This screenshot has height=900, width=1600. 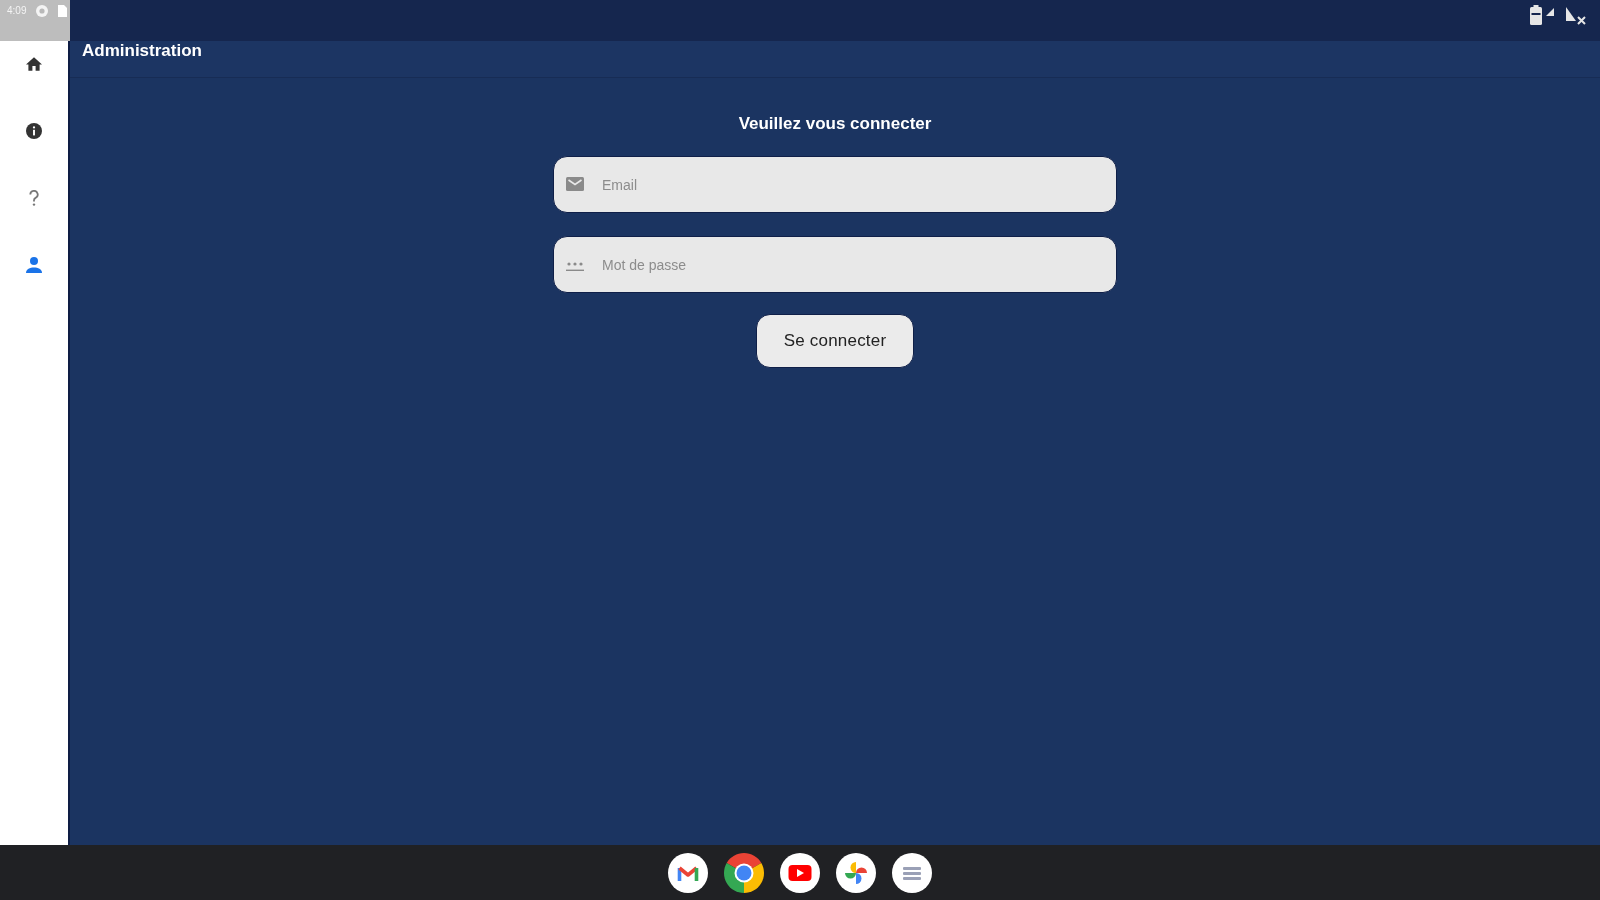 I want to click on menu-lines-icon, so click(x=912, y=872).